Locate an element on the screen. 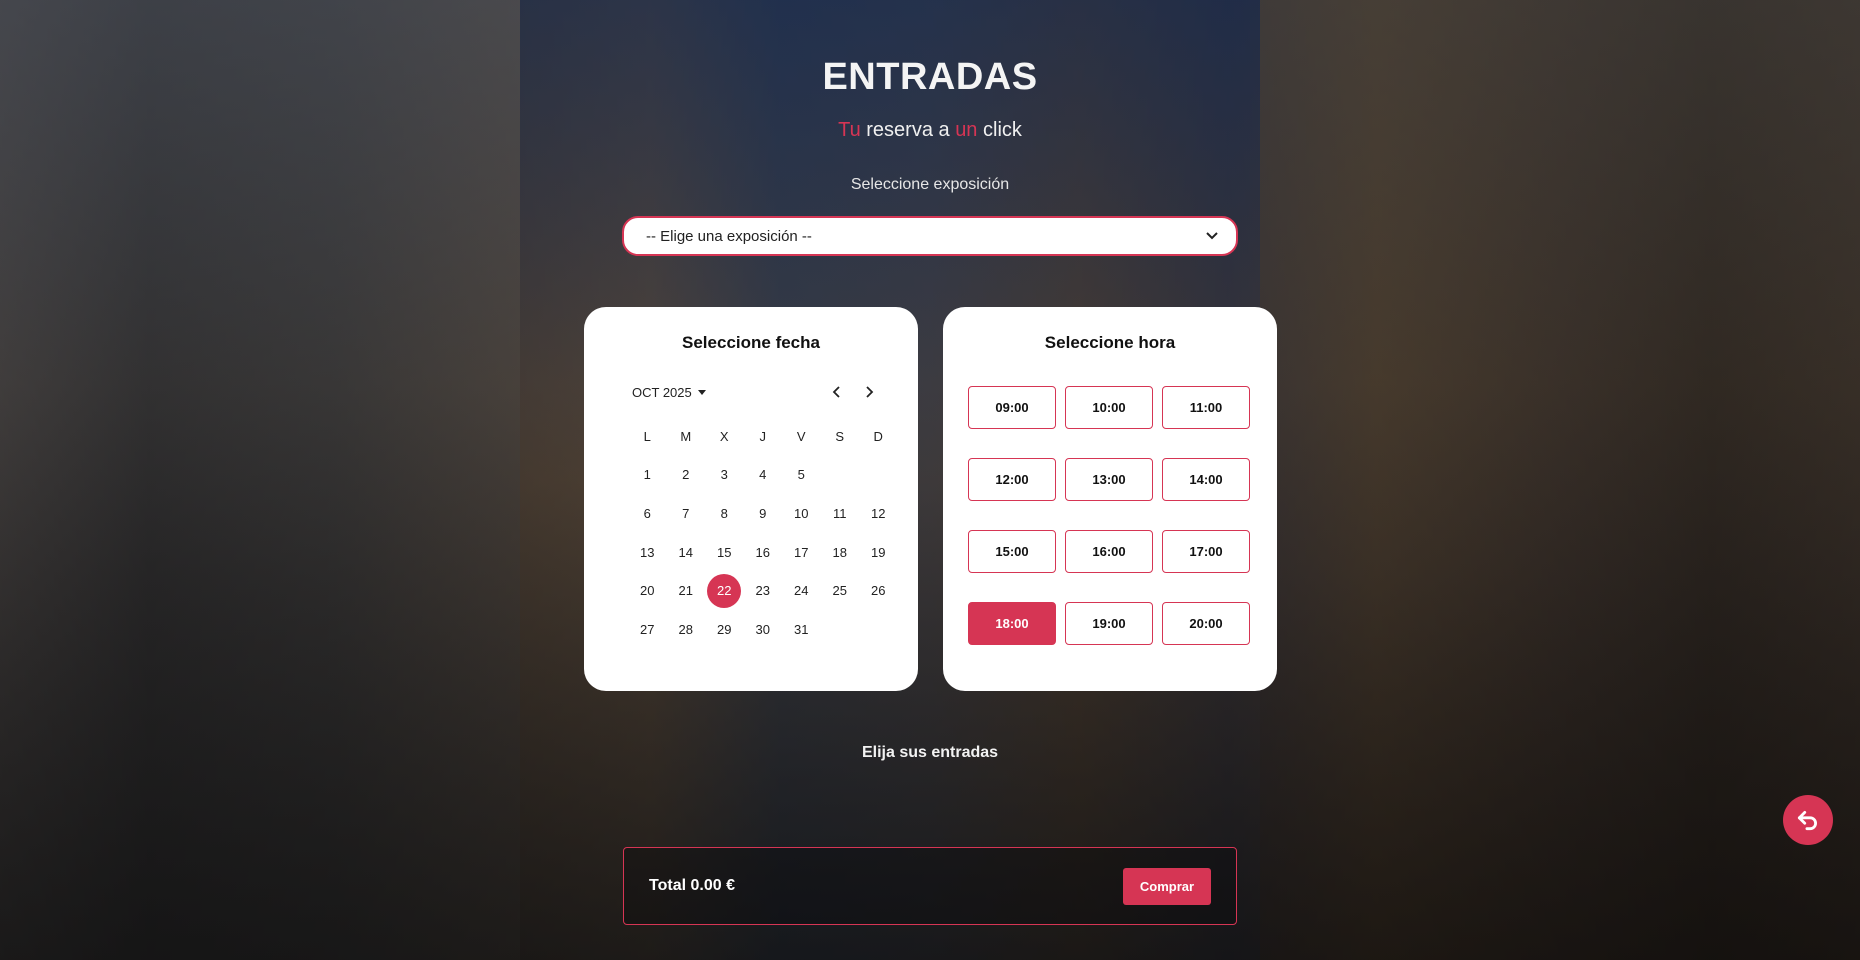 The image size is (1860, 960). time-slot-button: 12:00 is located at coordinates (1012, 479).